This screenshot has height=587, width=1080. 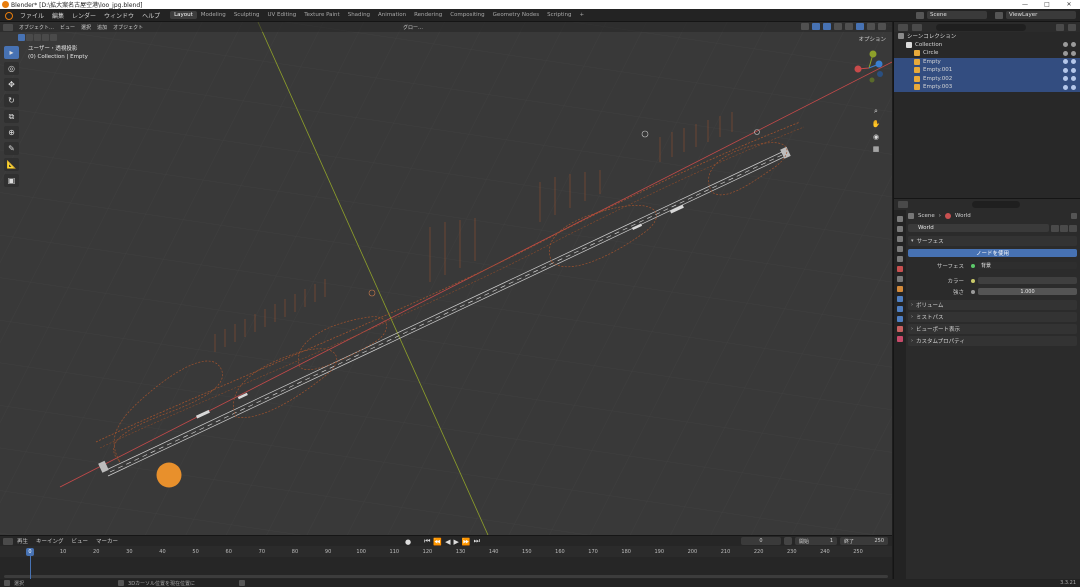 I want to click on shading-material-icon, so click(x=871, y=26).